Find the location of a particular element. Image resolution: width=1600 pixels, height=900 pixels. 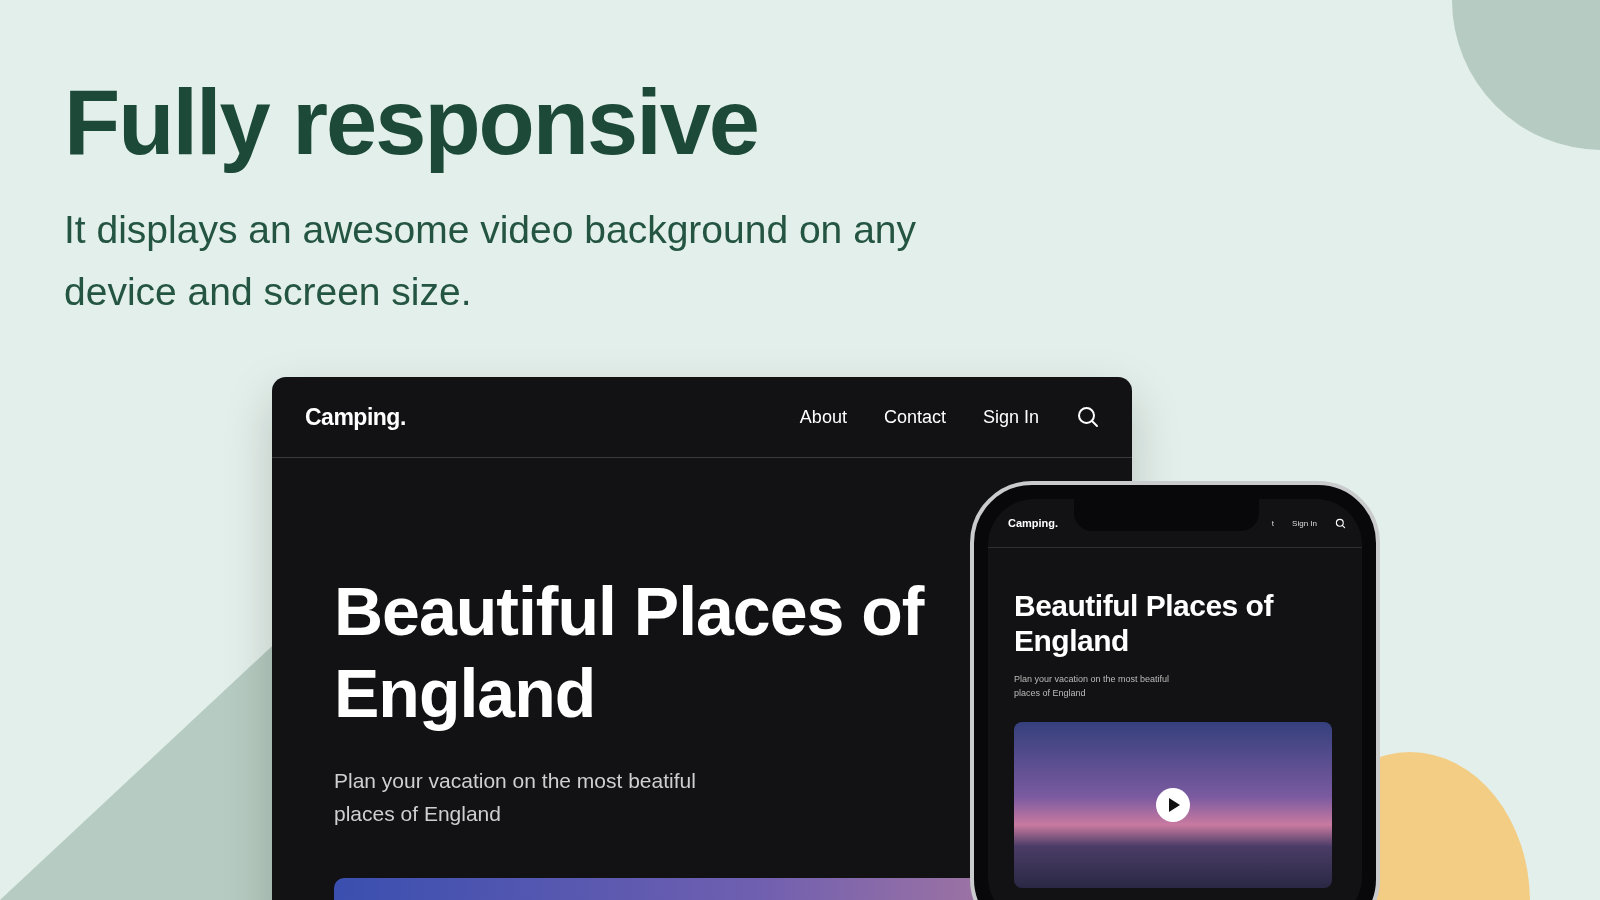

nav-link: About is located at coordinates (823, 417).